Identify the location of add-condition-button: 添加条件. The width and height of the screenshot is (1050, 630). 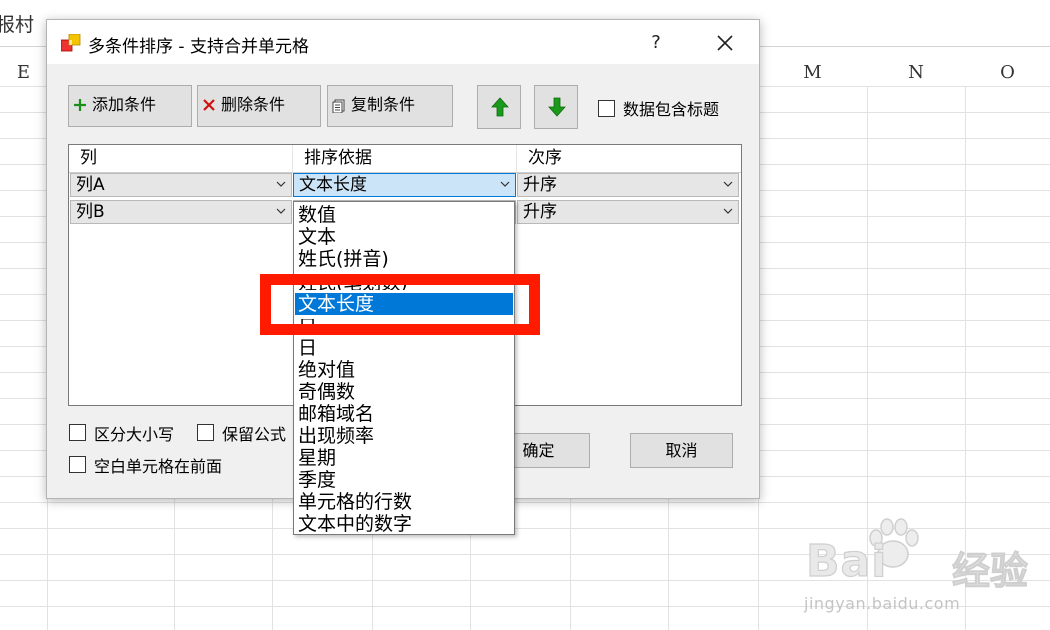
(130, 106).